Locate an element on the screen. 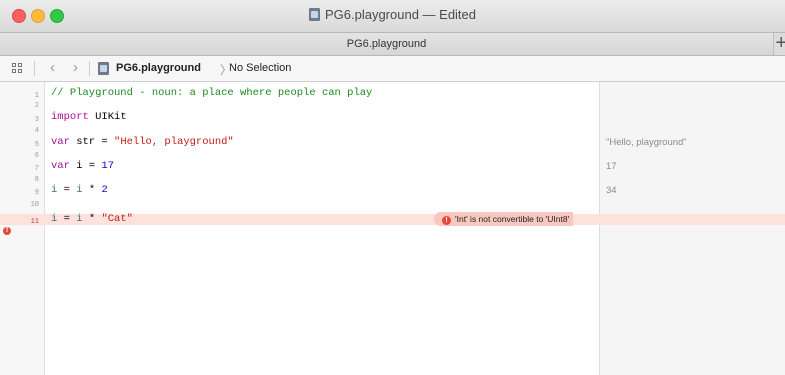 The image size is (785, 375). code-line: var str = "Hello, playground" is located at coordinates (142, 142).